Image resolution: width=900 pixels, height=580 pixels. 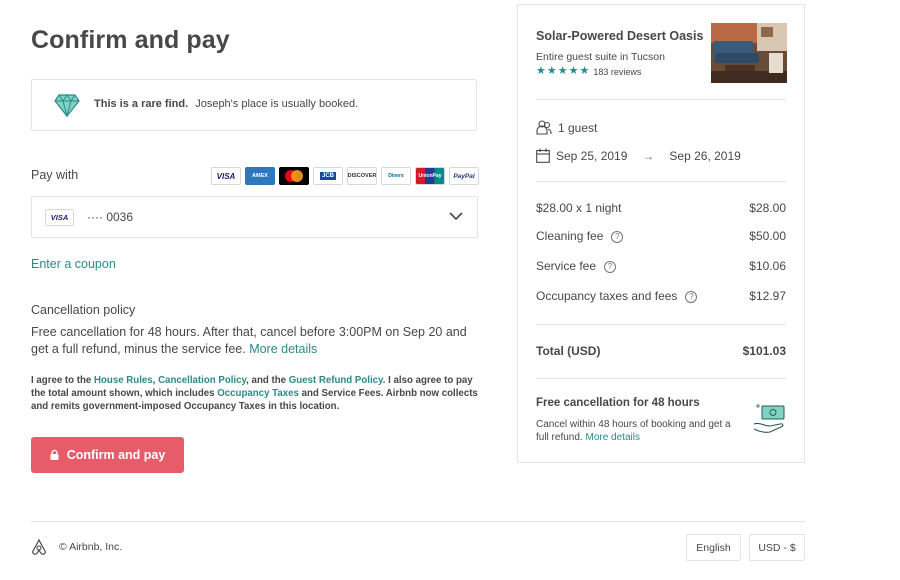 I want to click on price-line-label: Cleaning fee, so click(x=570, y=236).